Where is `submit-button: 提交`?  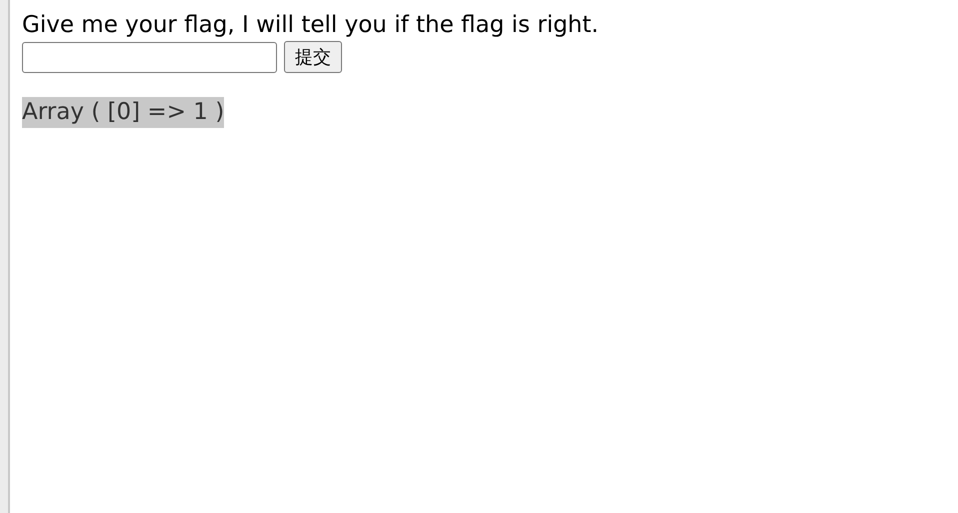
submit-button: 提交 is located at coordinates (313, 57).